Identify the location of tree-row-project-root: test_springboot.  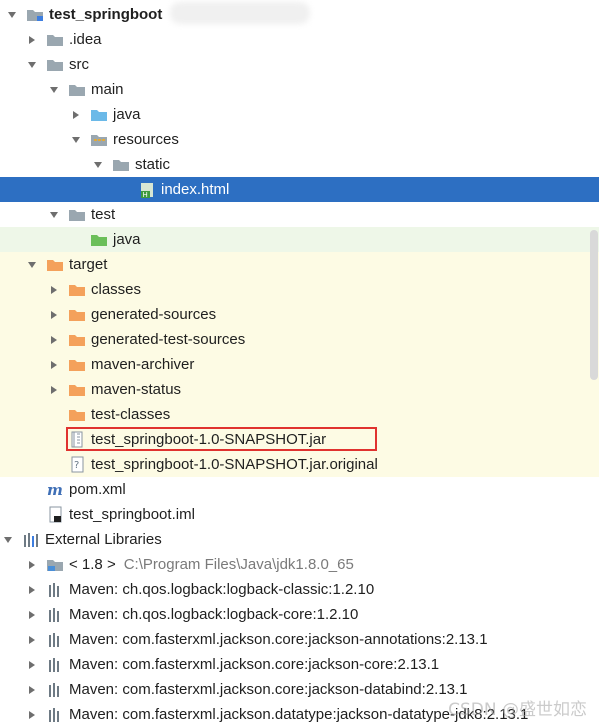
(299, 14).